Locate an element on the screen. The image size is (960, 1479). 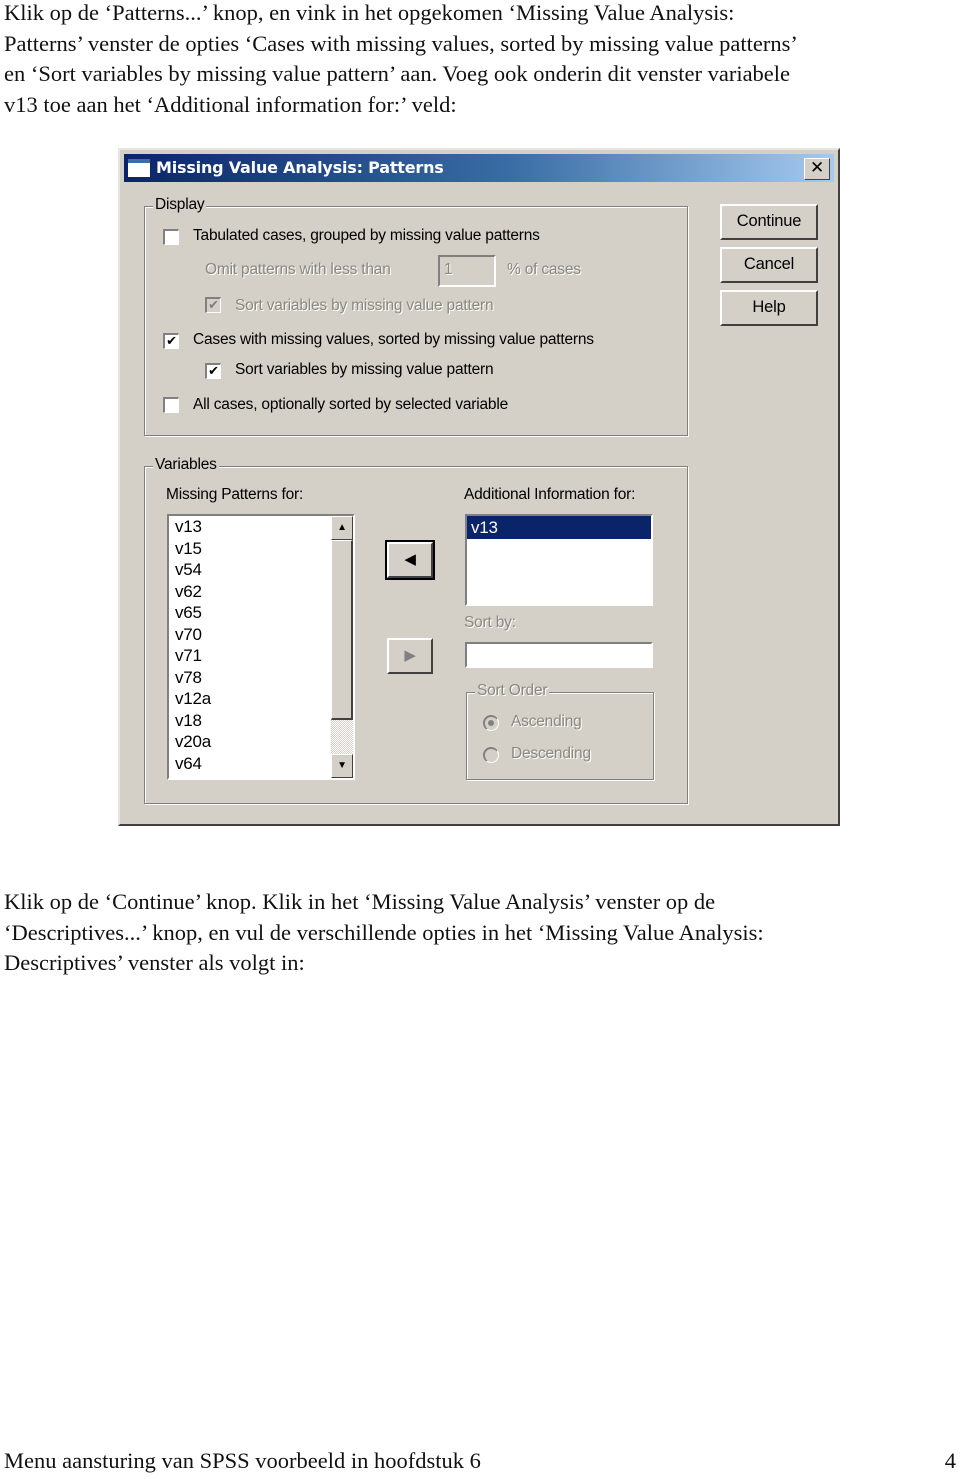
list-item: v54 is located at coordinates (188, 570).